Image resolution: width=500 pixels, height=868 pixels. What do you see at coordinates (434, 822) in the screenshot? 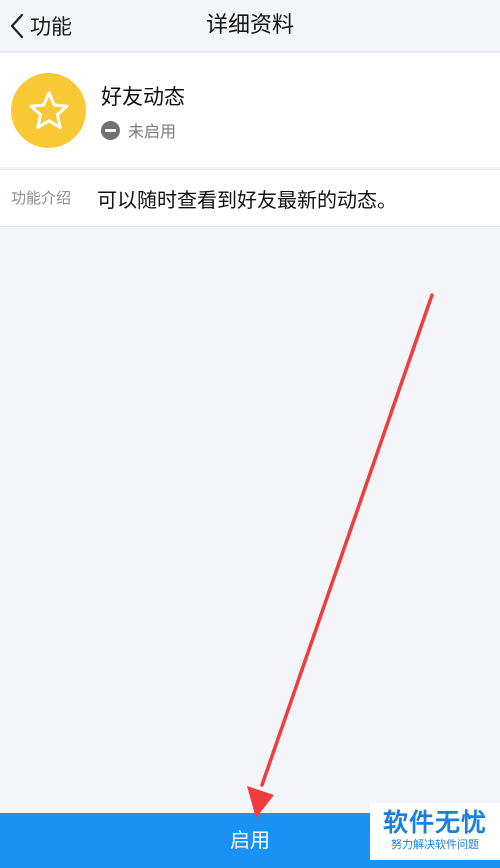
I see `watermark-main-text: 软件无忧` at bounding box center [434, 822].